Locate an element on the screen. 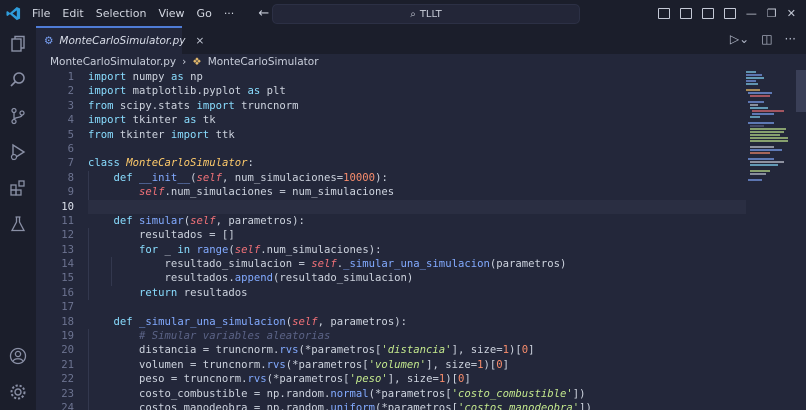 The image size is (806, 410). vertical-scrollbar is located at coordinates (801, 91).